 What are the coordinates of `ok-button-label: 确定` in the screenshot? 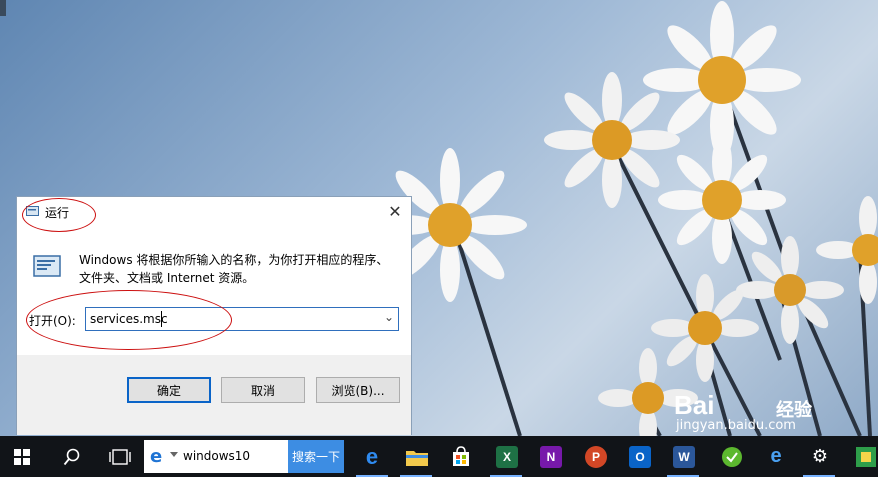 It's located at (168, 390).